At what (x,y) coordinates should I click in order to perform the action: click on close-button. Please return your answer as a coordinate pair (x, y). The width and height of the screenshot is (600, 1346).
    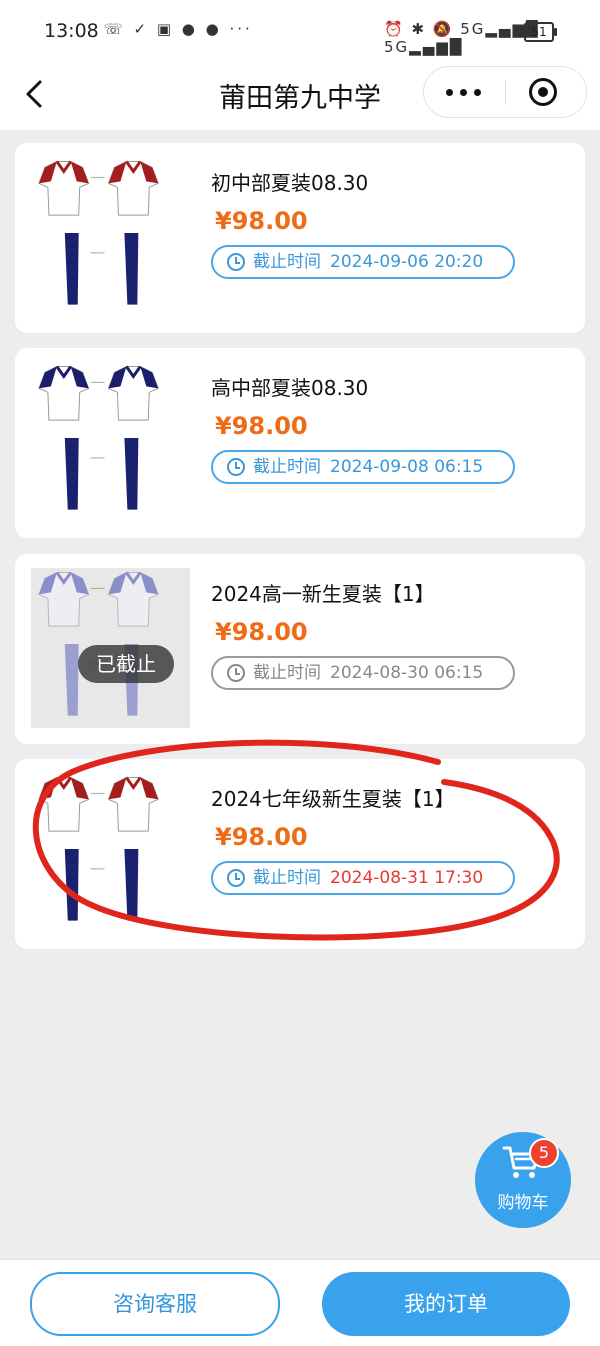
    Looking at the image, I should click on (546, 92).